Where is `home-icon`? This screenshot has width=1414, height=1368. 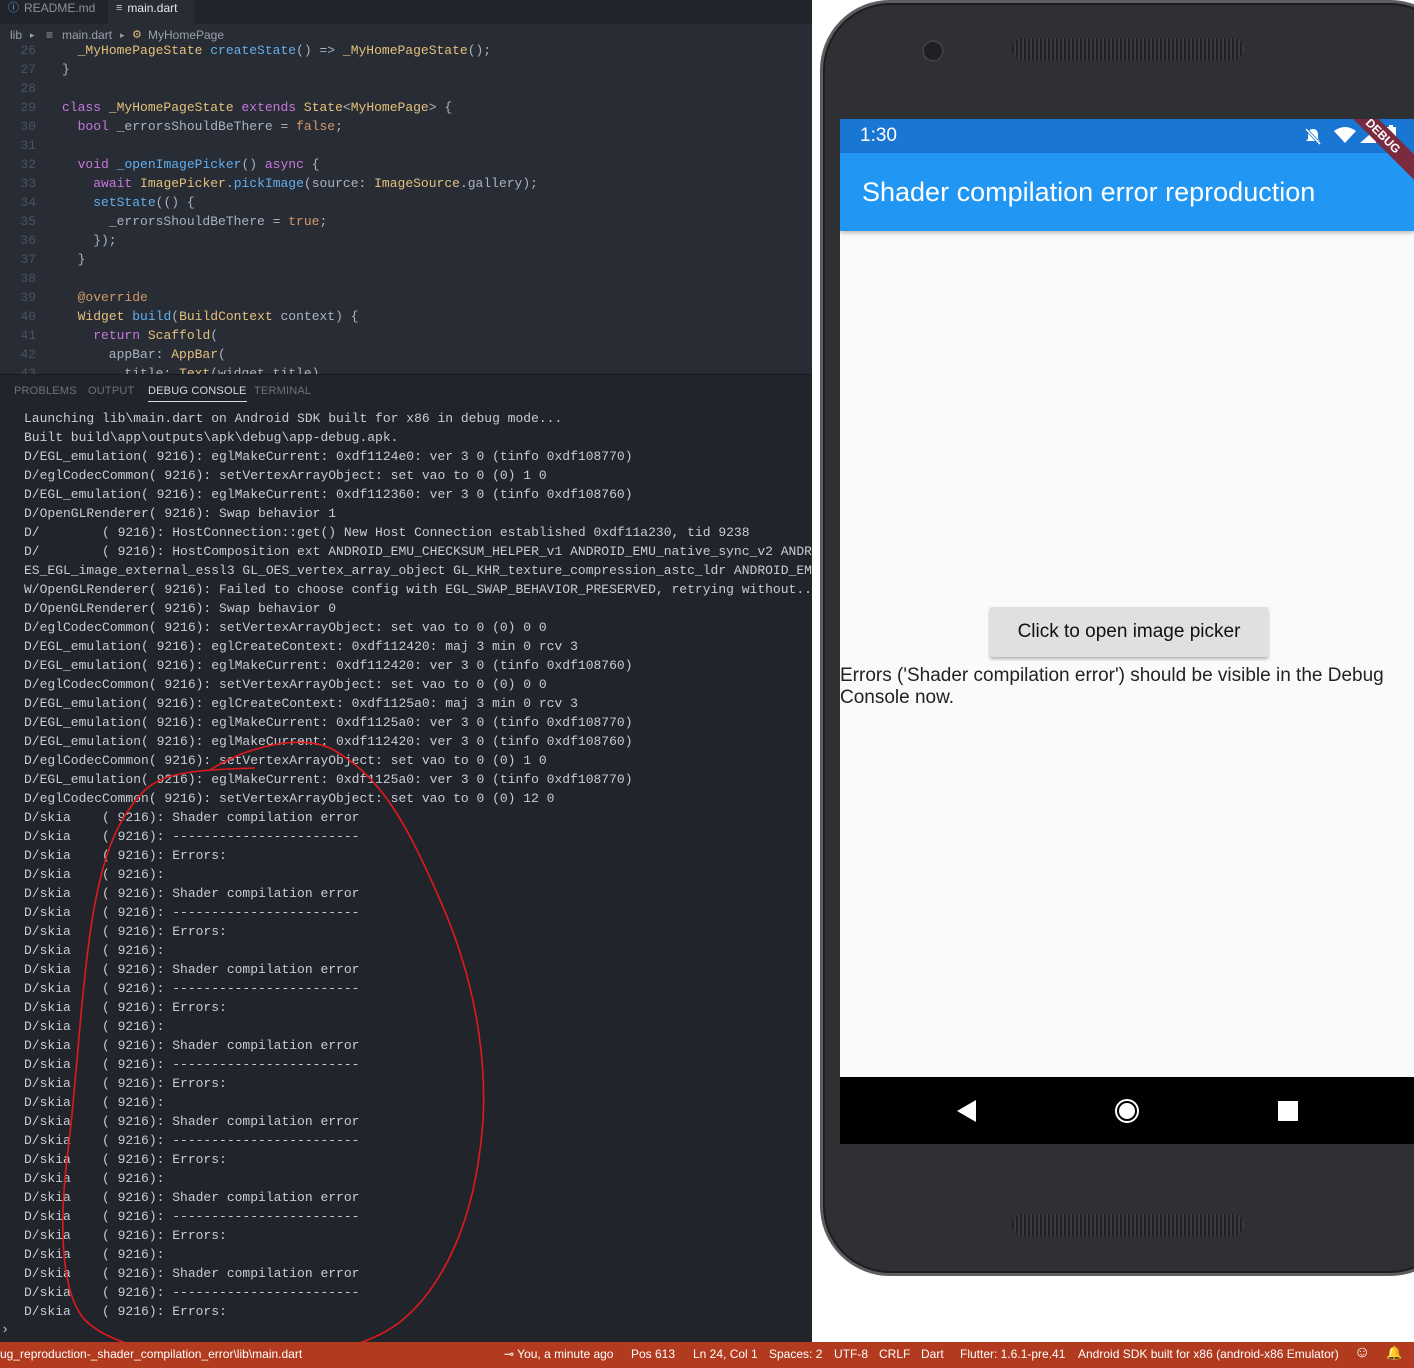
home-icon is located at coordinates (1127, 1111).